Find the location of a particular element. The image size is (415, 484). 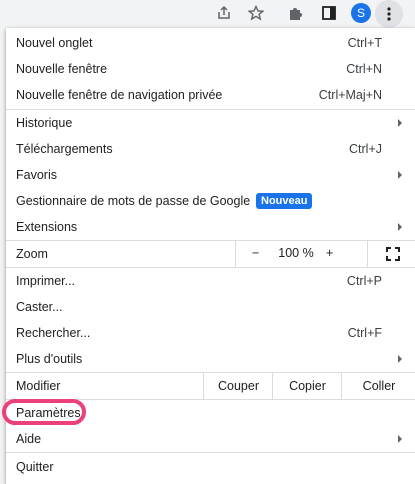

menu-item-zoom: Zoom − 100 % + is located at coordinates (210, 254).